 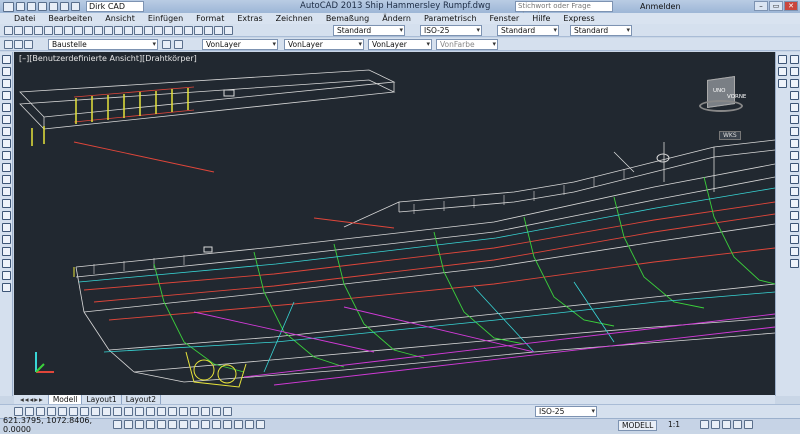 I want to click on workspace-select: Dirk CAD, so click(x=115, y=6).